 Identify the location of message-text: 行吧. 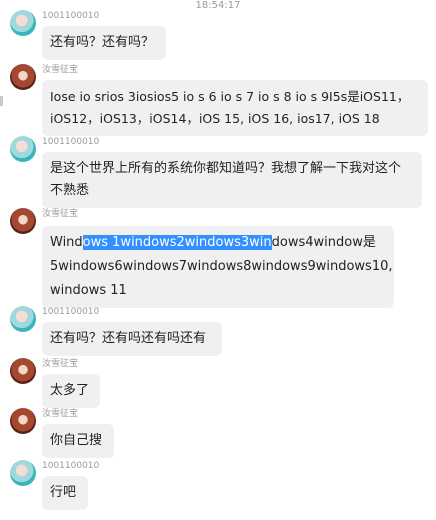
(63, 492).